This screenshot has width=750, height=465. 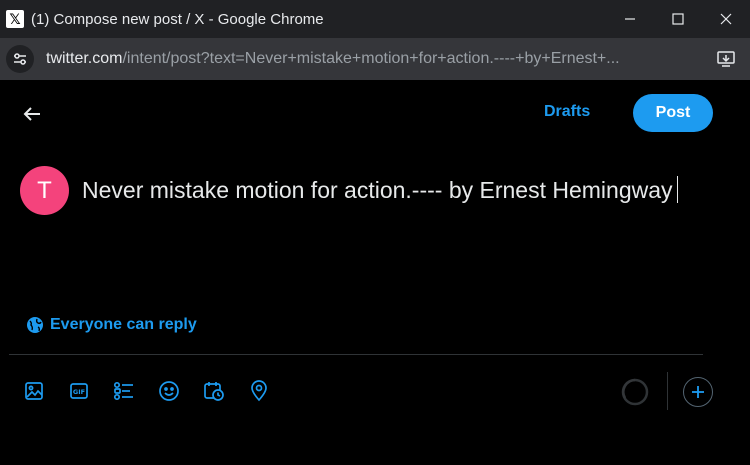 I want to click on drafts-link: Drafts, so click(x=567, y=112).